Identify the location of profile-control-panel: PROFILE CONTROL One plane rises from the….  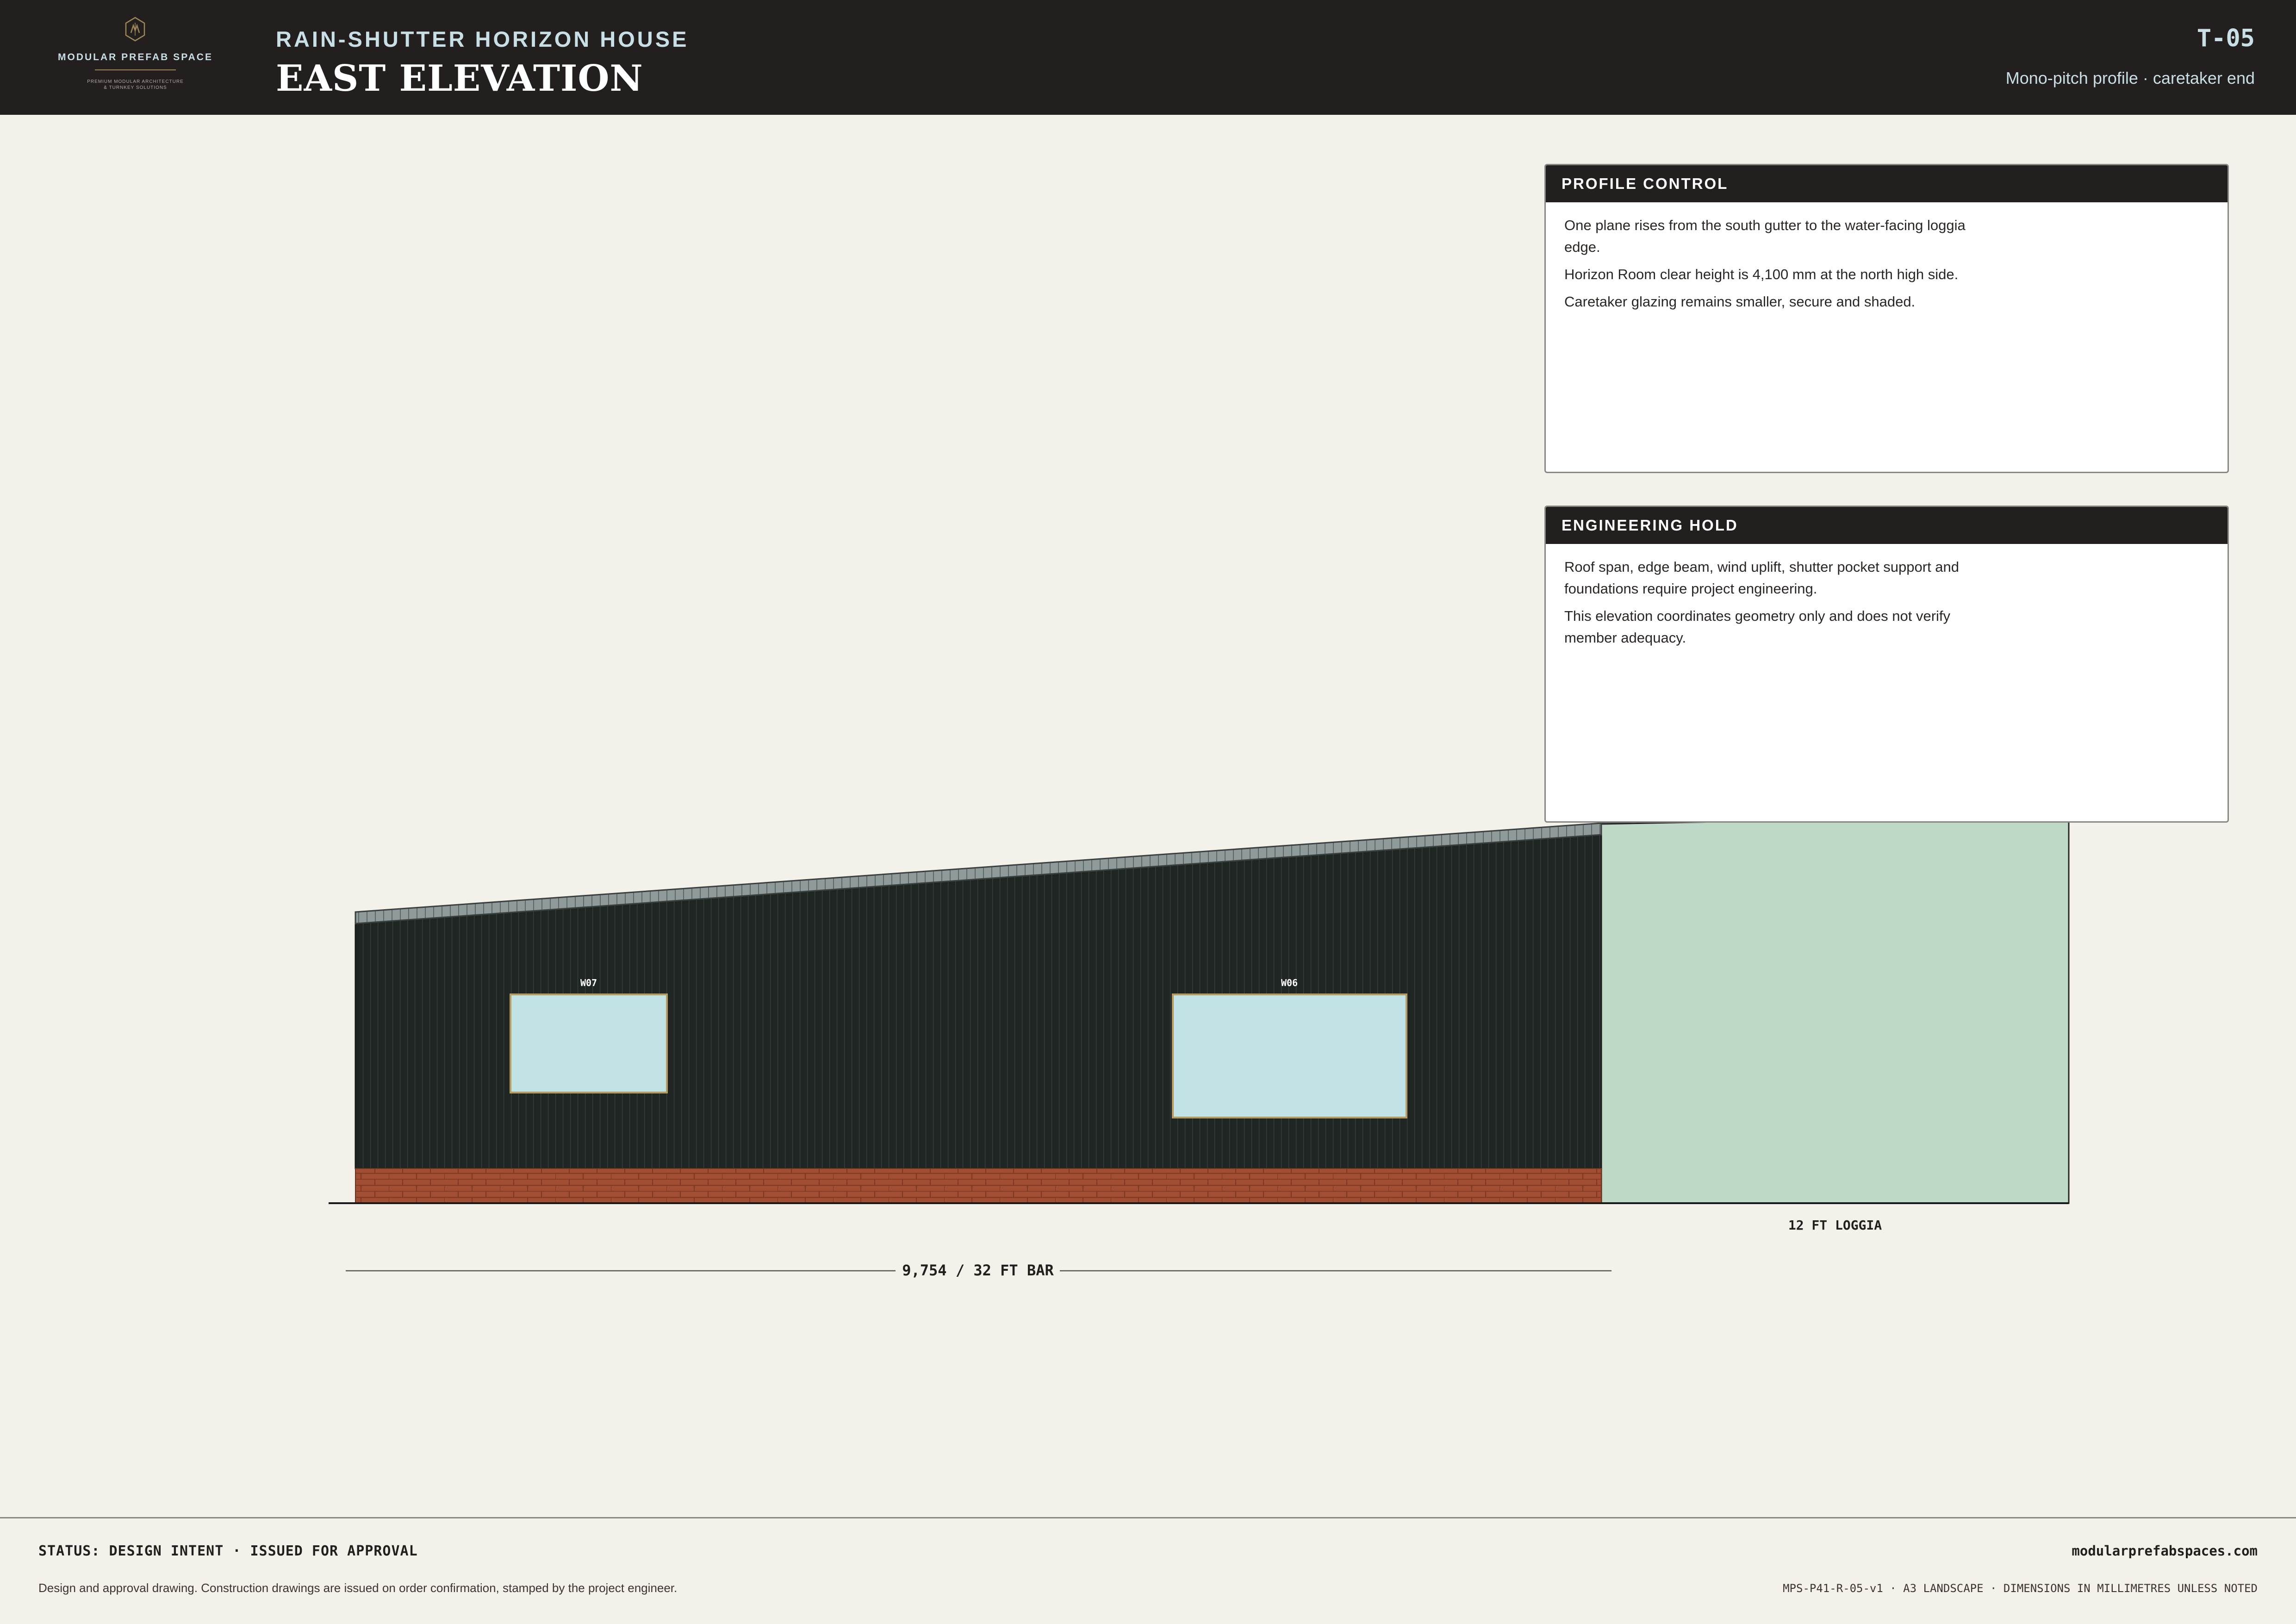
(1886, 318).